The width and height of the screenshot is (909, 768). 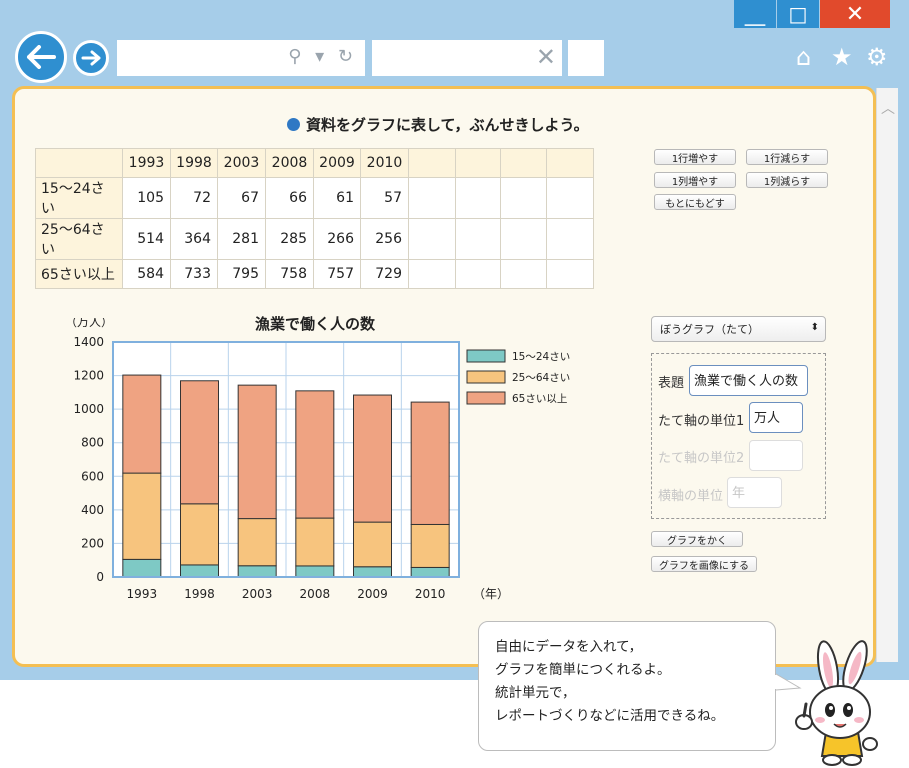 What do you see at coordinates (146, 198) in the screenshot?
I see `table-cell: 105` at bounding box center [146, 198].